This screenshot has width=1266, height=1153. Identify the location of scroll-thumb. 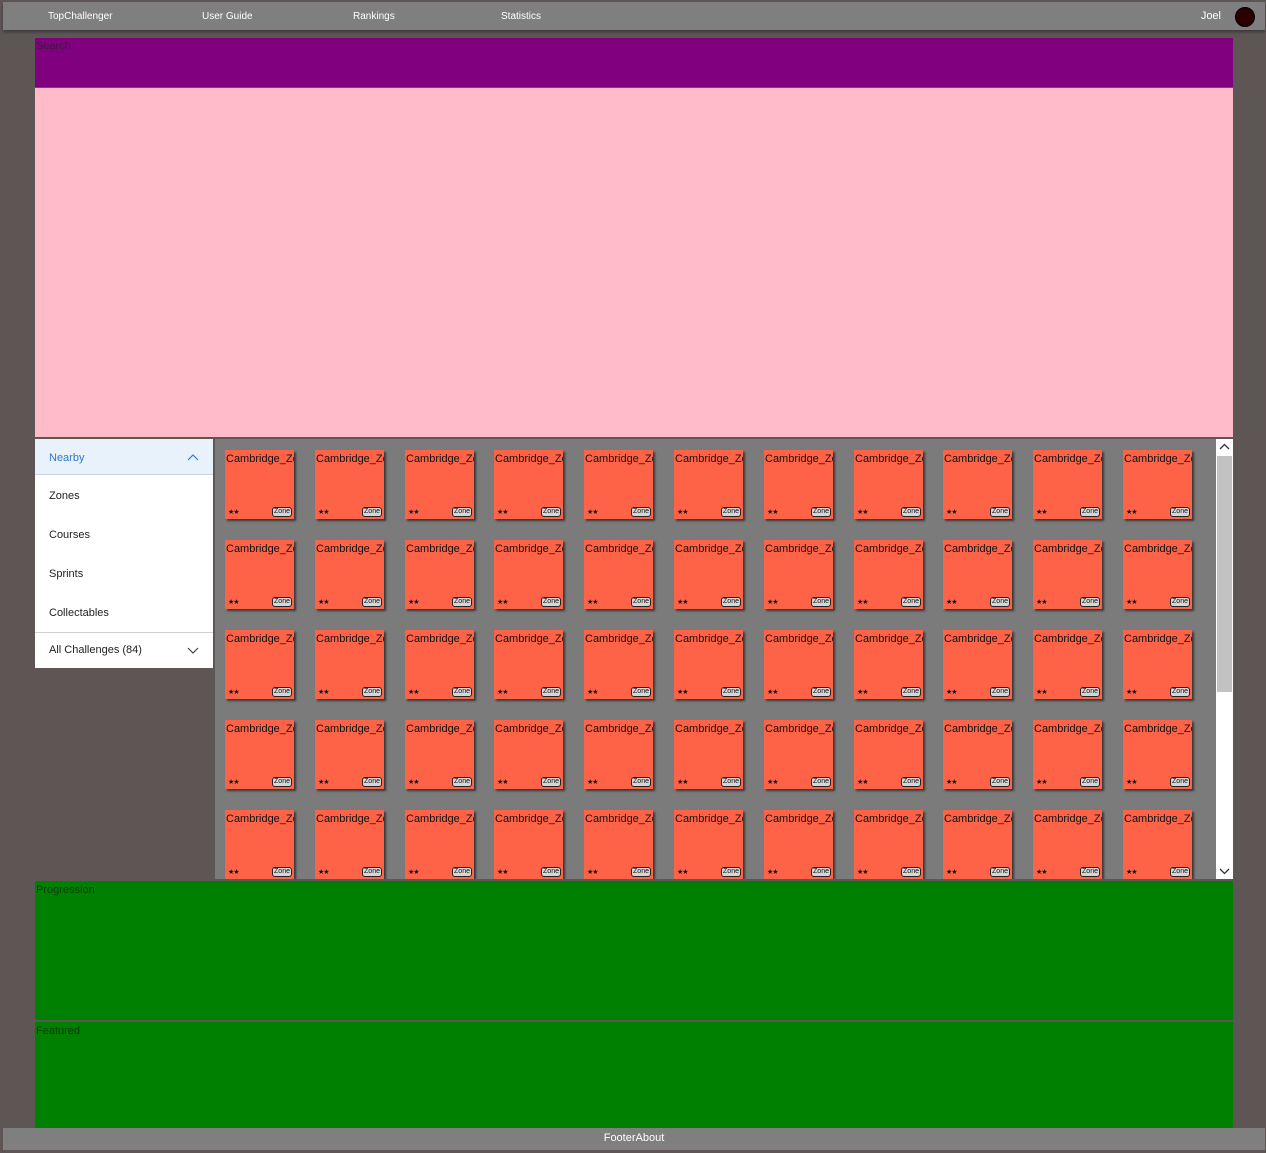
(1224, 574).